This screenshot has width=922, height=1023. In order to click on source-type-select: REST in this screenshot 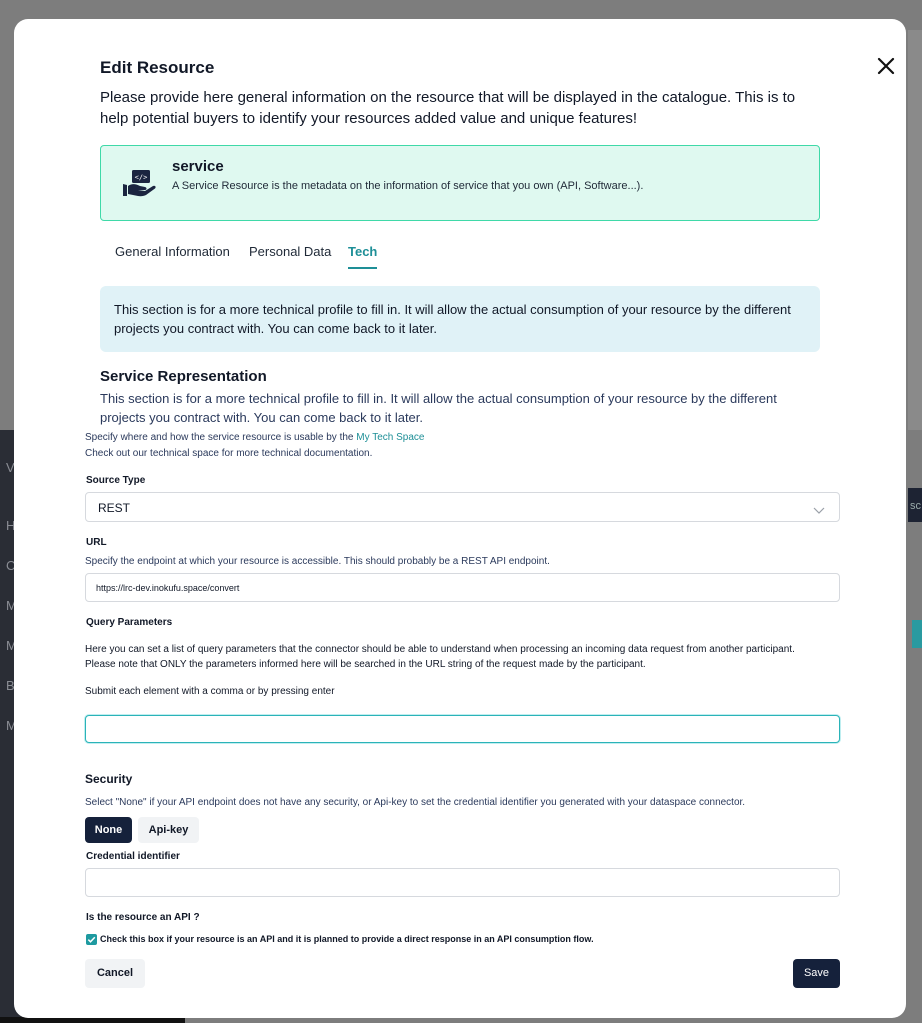, I will do `click(462, 507)`.